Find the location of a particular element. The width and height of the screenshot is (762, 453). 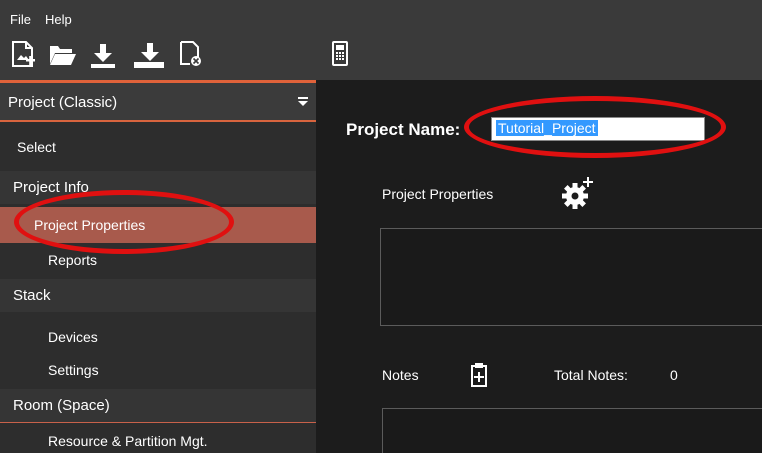

close-document-icon is located at coordinates (190, 54).